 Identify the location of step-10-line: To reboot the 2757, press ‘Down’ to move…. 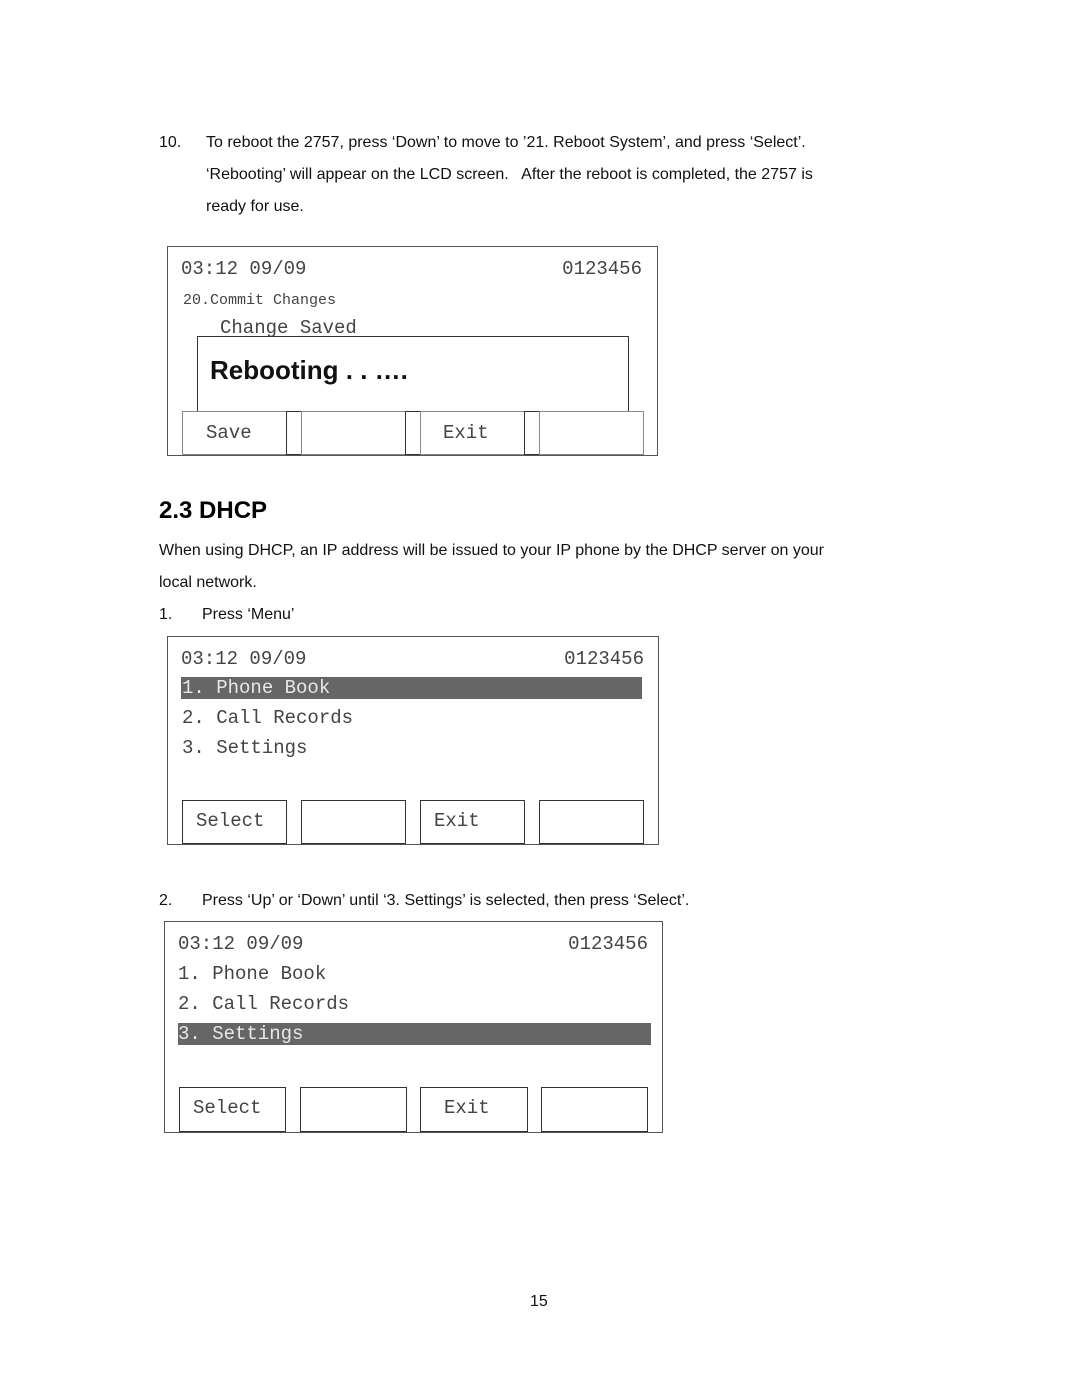
(506, 142).